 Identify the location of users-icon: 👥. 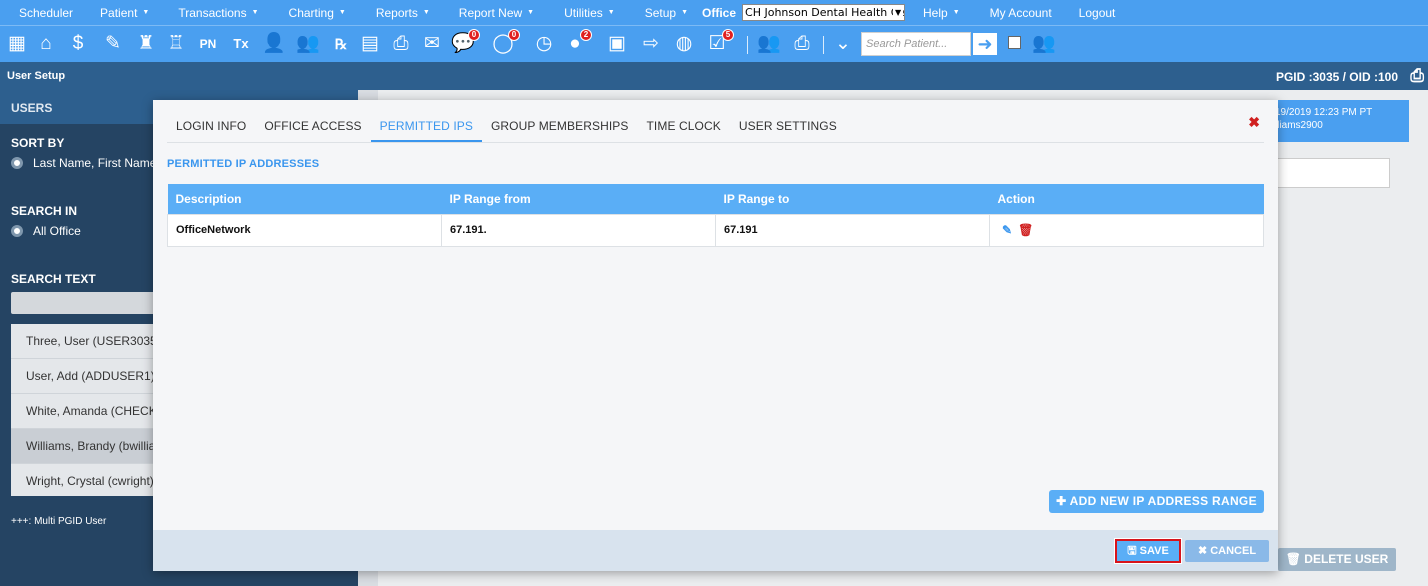
(769, 44).